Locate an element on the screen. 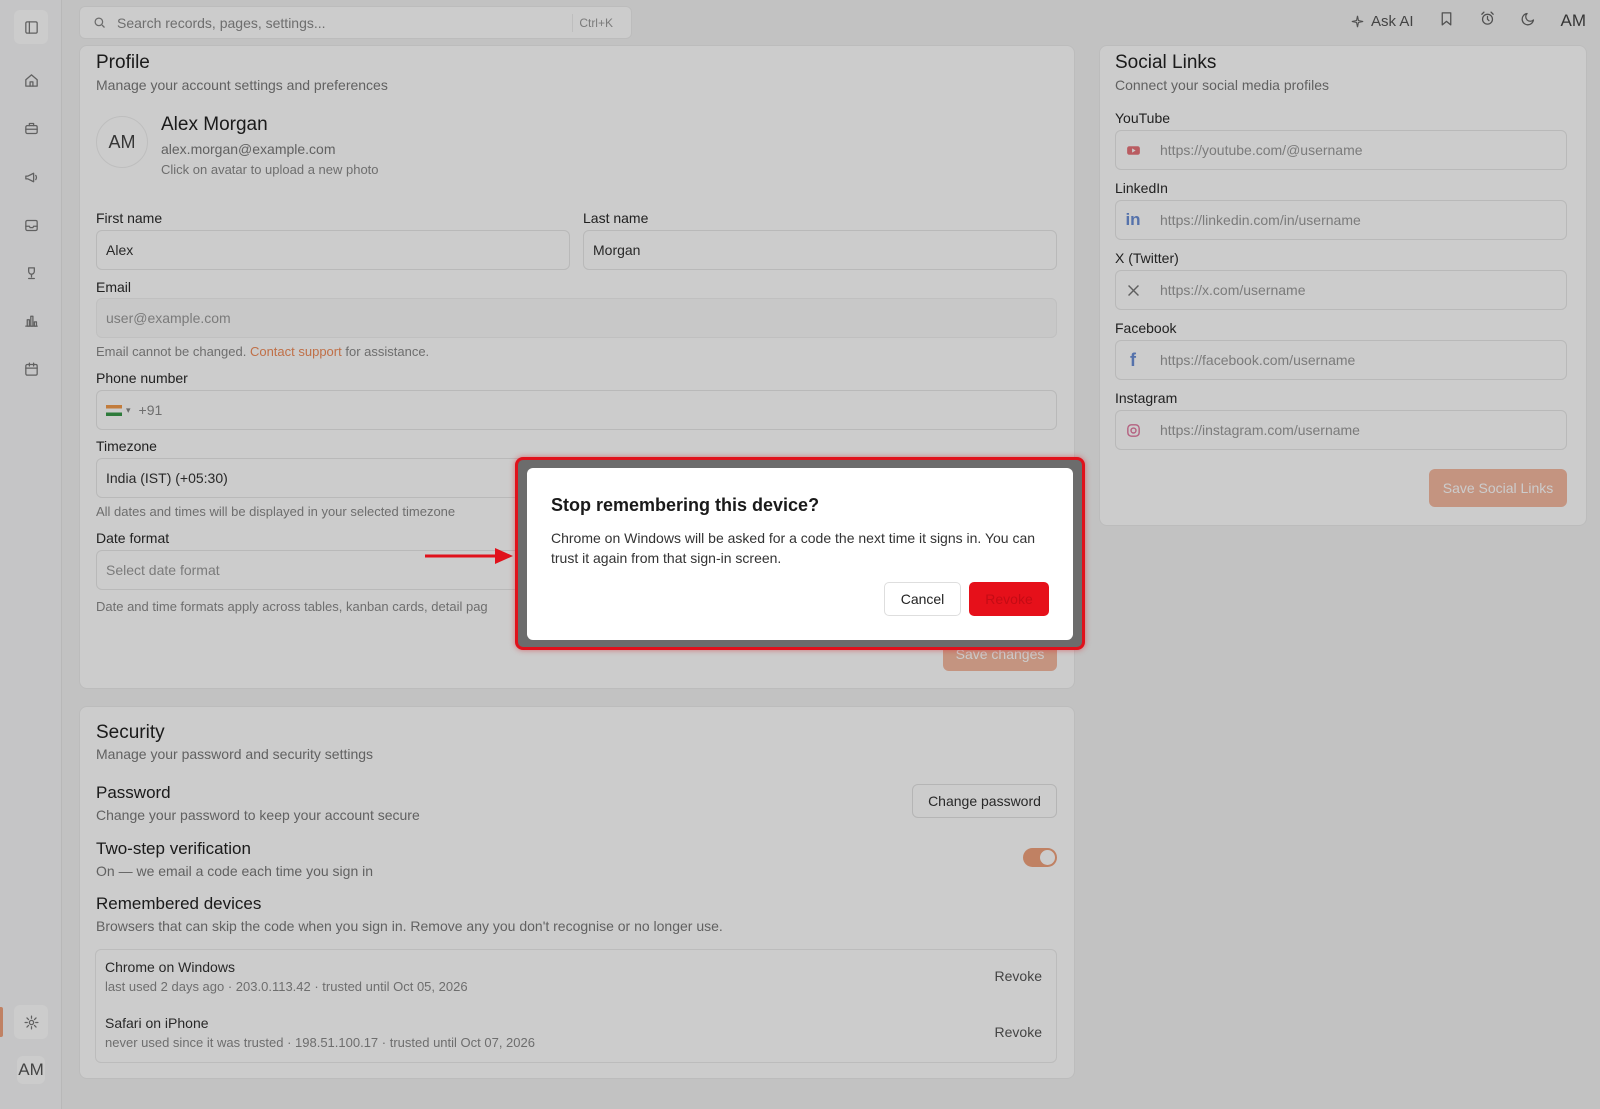  dialog-device-name: Chrome on Windows is located at coordinates (616, 538).